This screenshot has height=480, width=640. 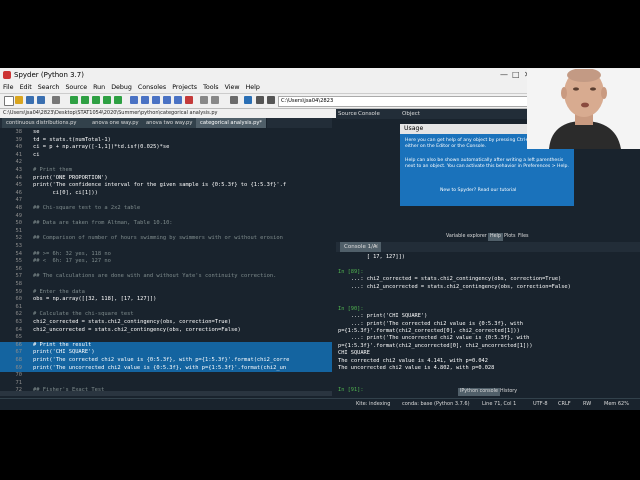 I want to click on back-icon, so click(x=56, y=100).